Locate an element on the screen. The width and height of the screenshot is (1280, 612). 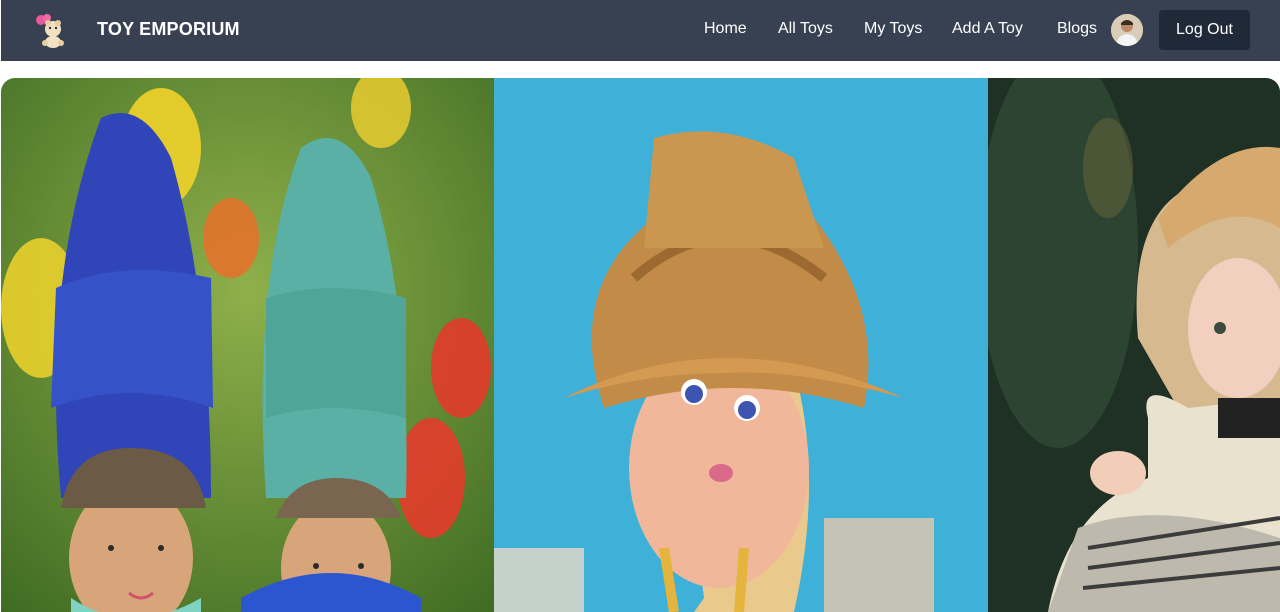
nav-link-my-toys: My Toys is located at coordinates (893, 29).